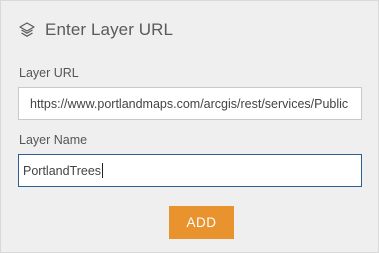 This screenshot has height=253, width=379. What do you see at coordinates (103, 170) in the screenshot?
I see `text-caret` at bounding box center [103, 170].